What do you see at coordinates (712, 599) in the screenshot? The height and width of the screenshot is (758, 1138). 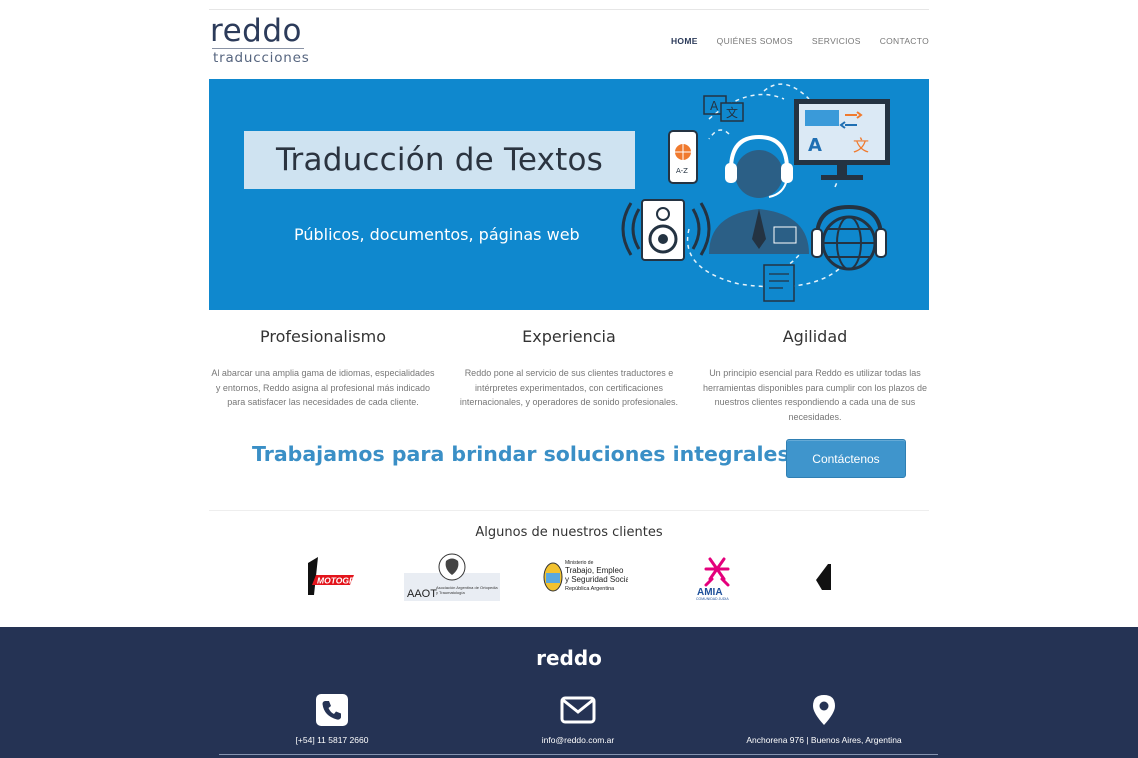 I see `amia-subtext: COMUNIDAD JUDIA` at bounding box center [712, 599].